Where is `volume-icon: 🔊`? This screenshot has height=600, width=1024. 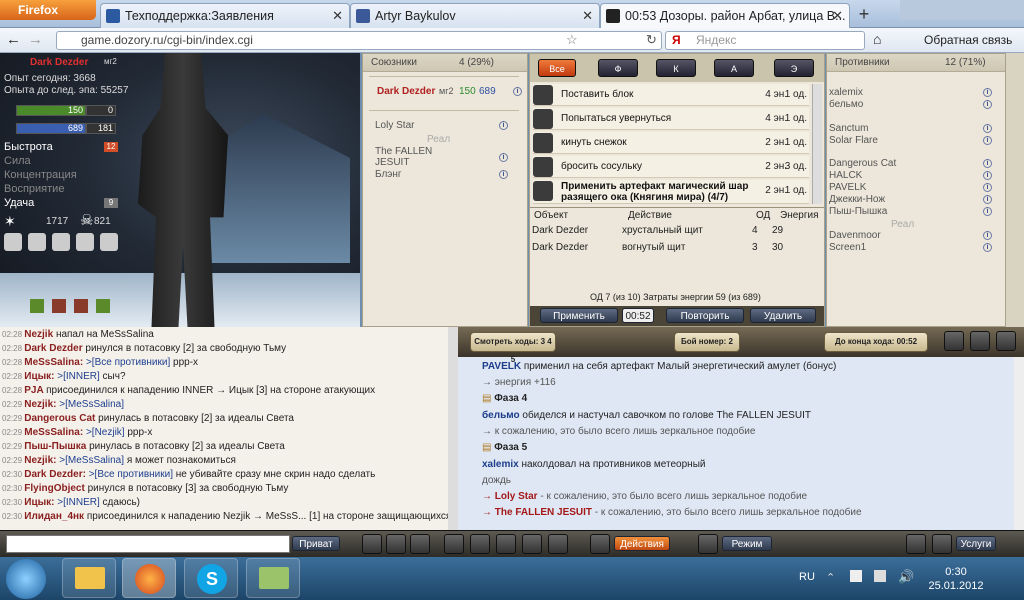
volume-icon: 🔊 is located at coordinates (906, 577).